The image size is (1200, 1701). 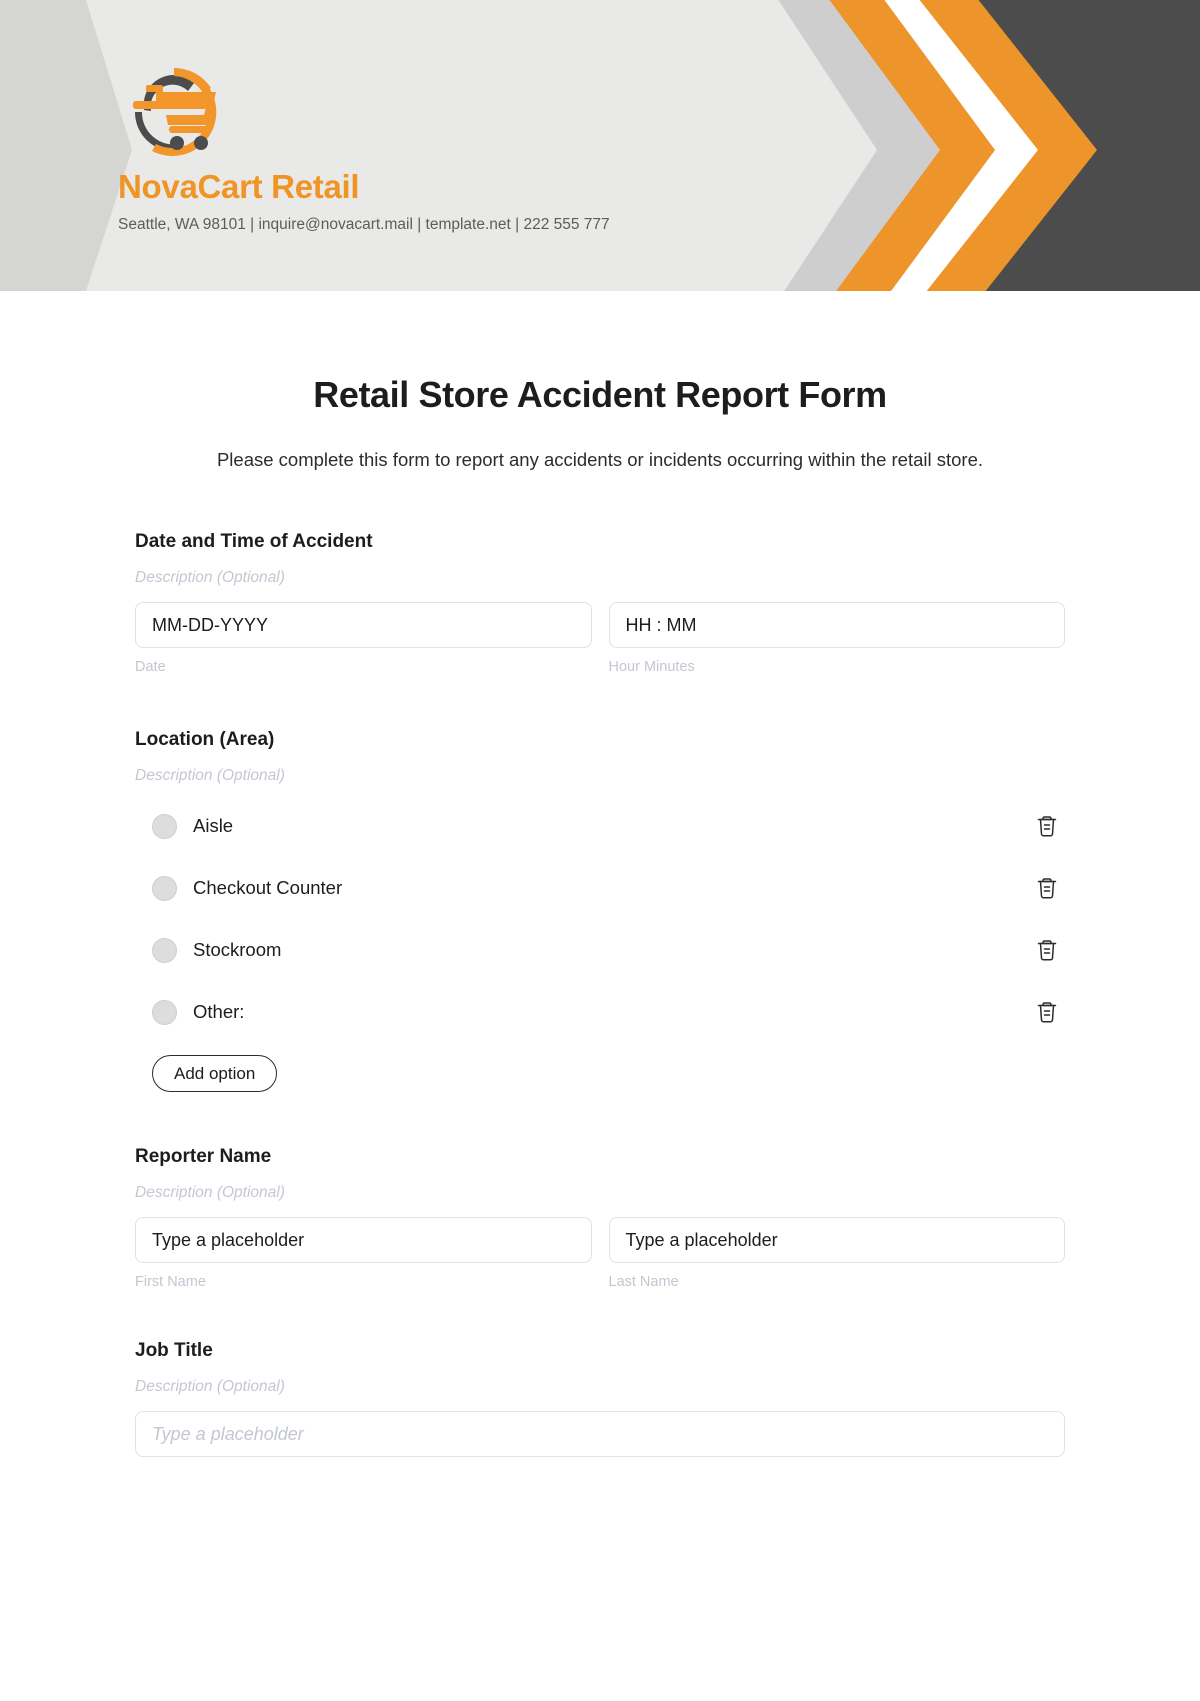 I want to click on location-options-list: Aisle Checkout Counter Stockroom Other:, so click(x=600, y=919).